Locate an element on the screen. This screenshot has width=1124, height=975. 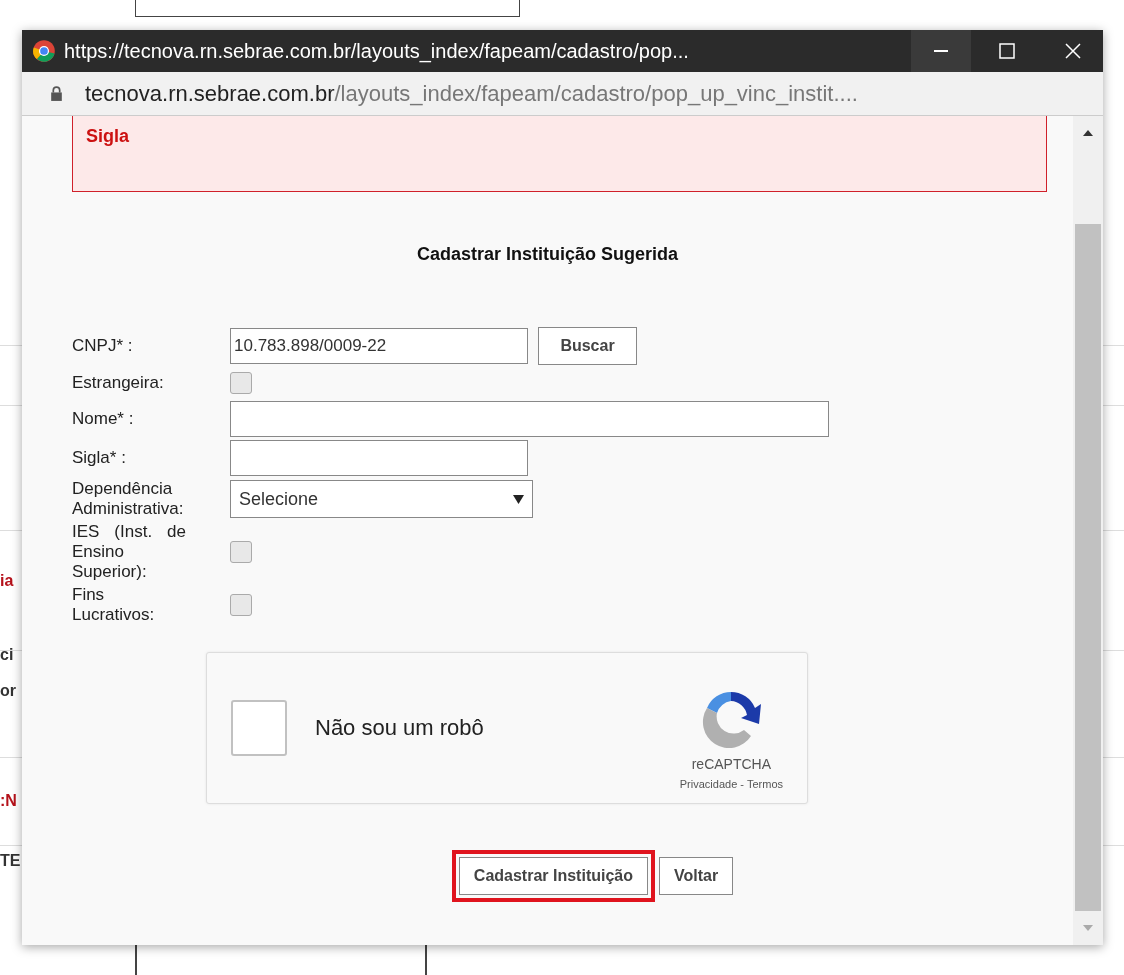
field-label: Nome* : is located at coordinates (103, 419).